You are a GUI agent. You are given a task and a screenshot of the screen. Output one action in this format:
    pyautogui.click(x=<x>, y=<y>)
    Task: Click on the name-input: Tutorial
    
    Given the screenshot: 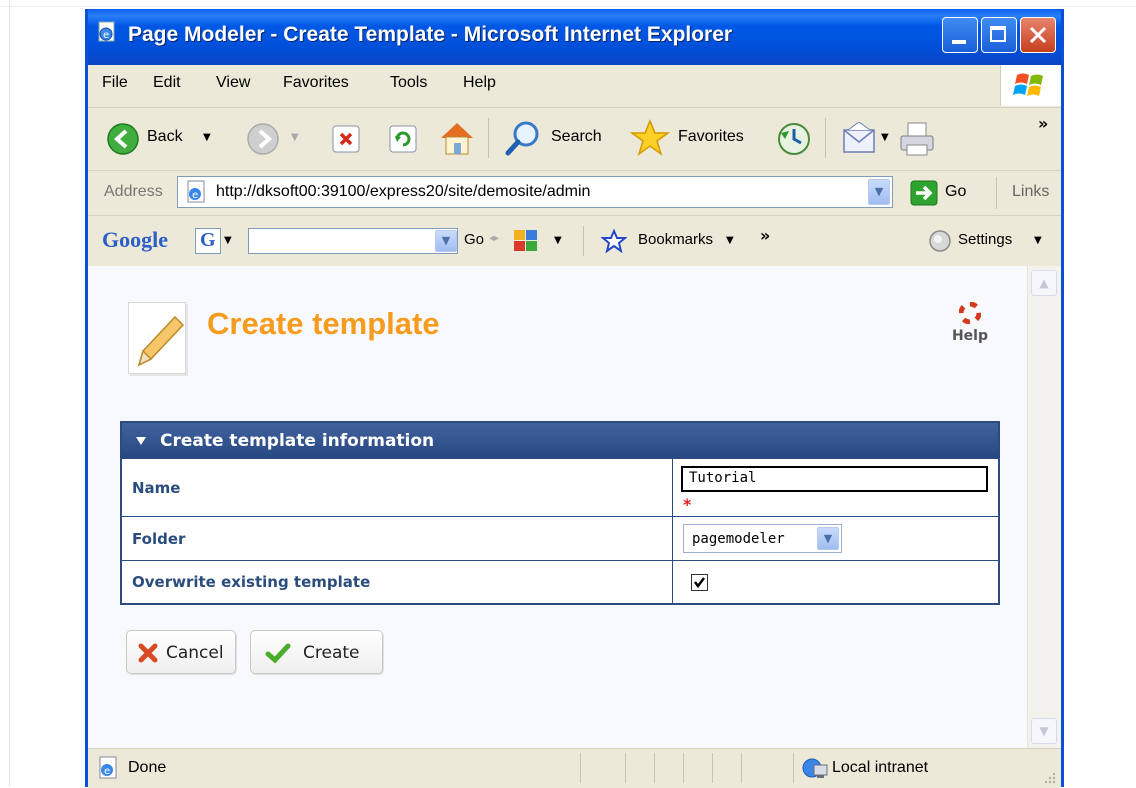 What is the action you would take?
    pyautogui.click(x=834, y=479)
    